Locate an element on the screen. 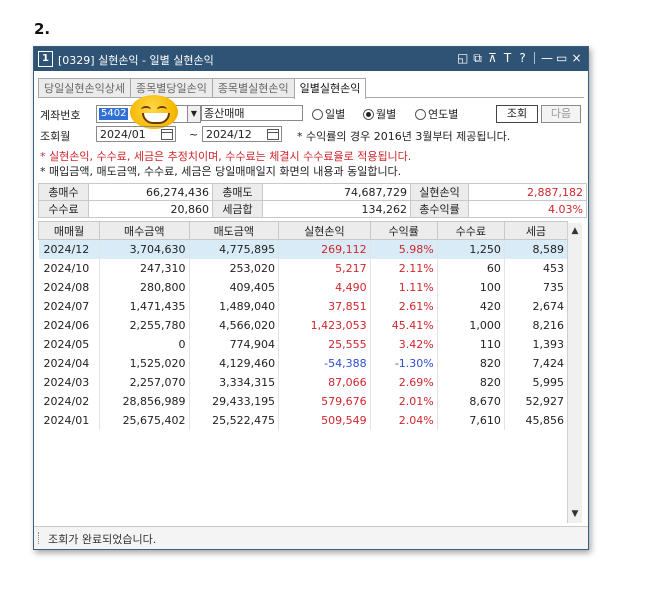 The width and height of the screenshot is (659, 602). tab-daily-realized: 일별실현손익 is located at coordinates (330, 88).